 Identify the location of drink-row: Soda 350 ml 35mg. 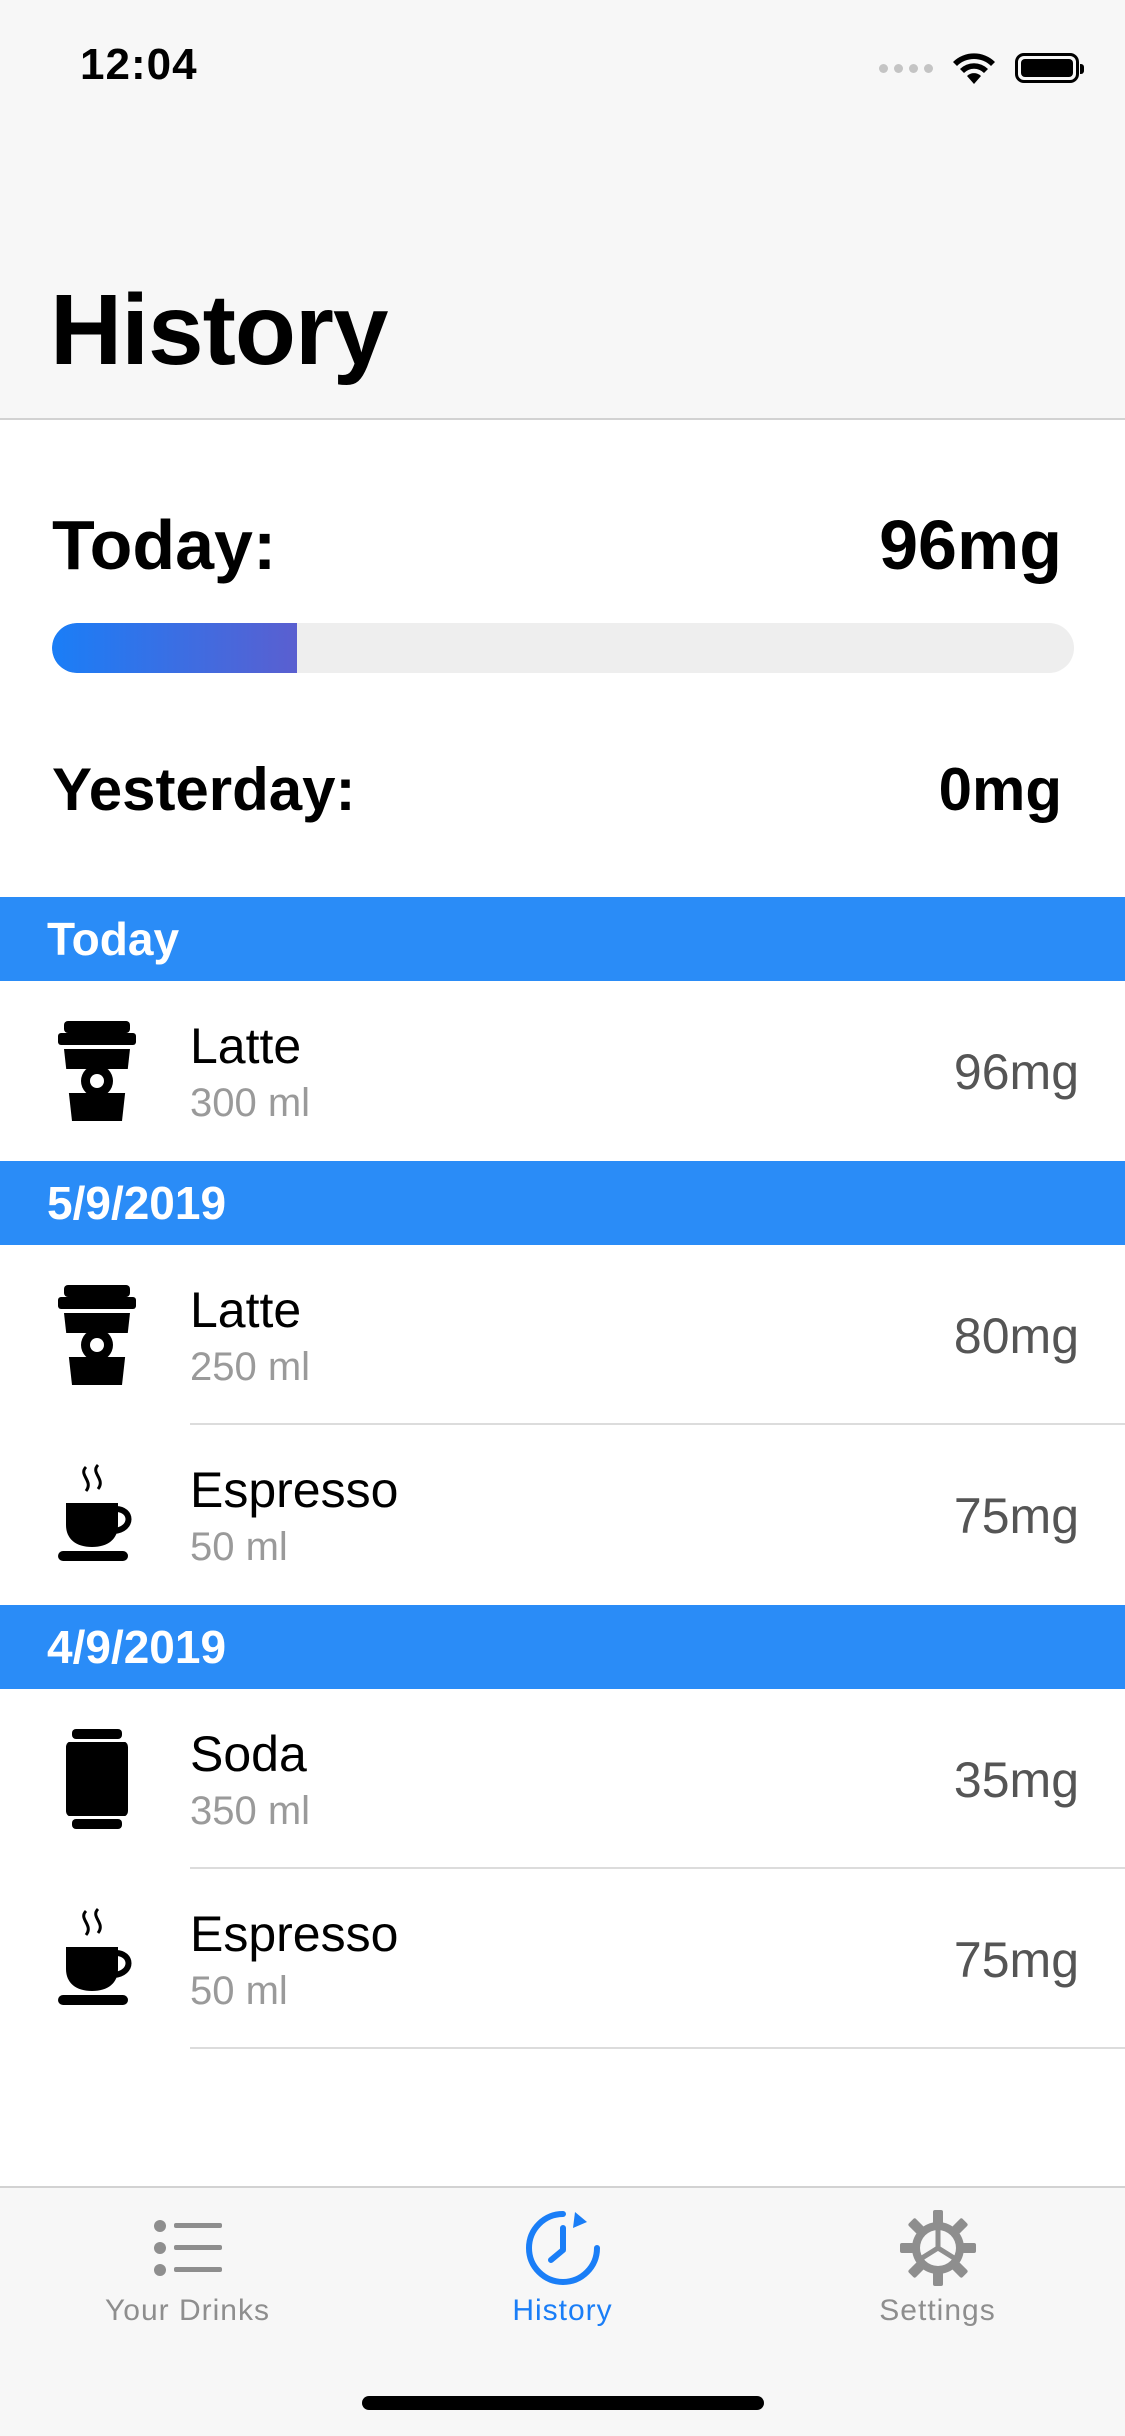
(562, 1779).